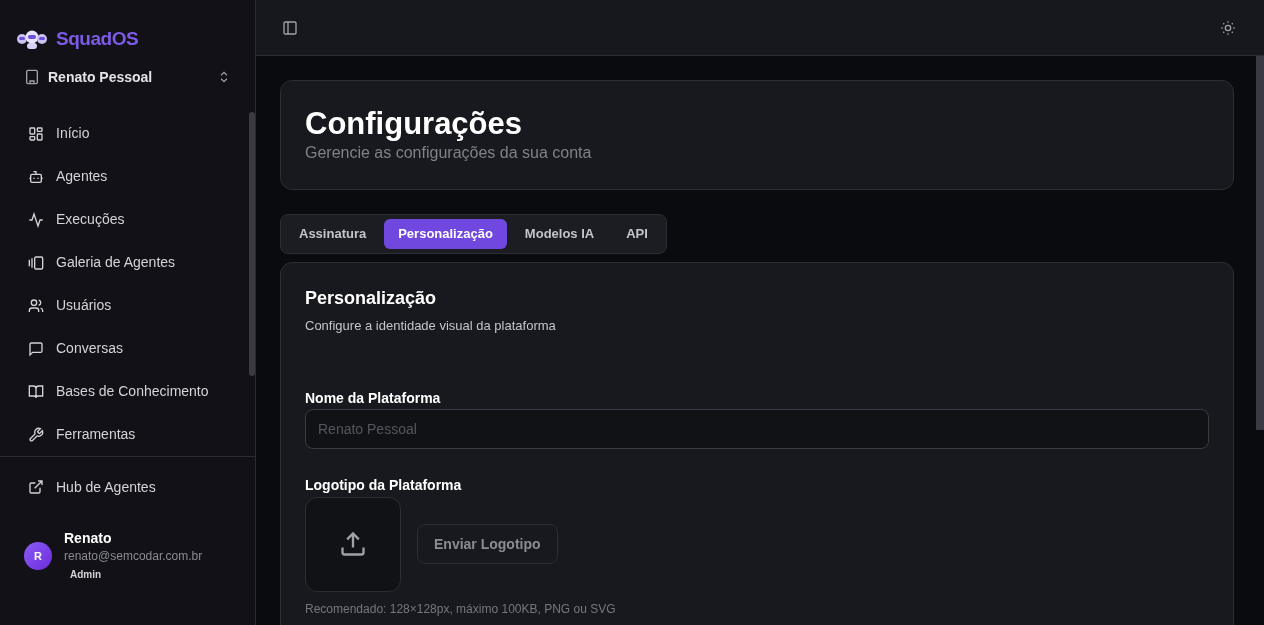 This screenshot has height=625, width=1264. I want to click on sidebar-item: Início, so click(127, 133).